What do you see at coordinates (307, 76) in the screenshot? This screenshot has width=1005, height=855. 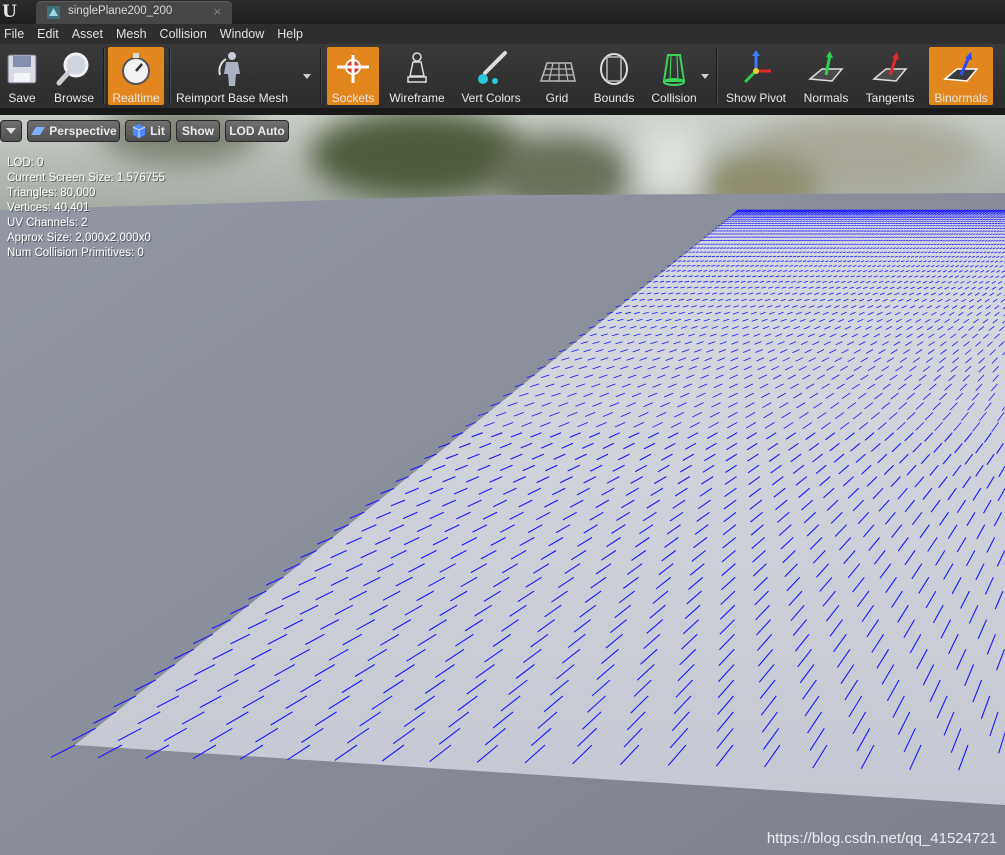 I see `reimport-dropdown-icon` at bounding box center [307, 76].